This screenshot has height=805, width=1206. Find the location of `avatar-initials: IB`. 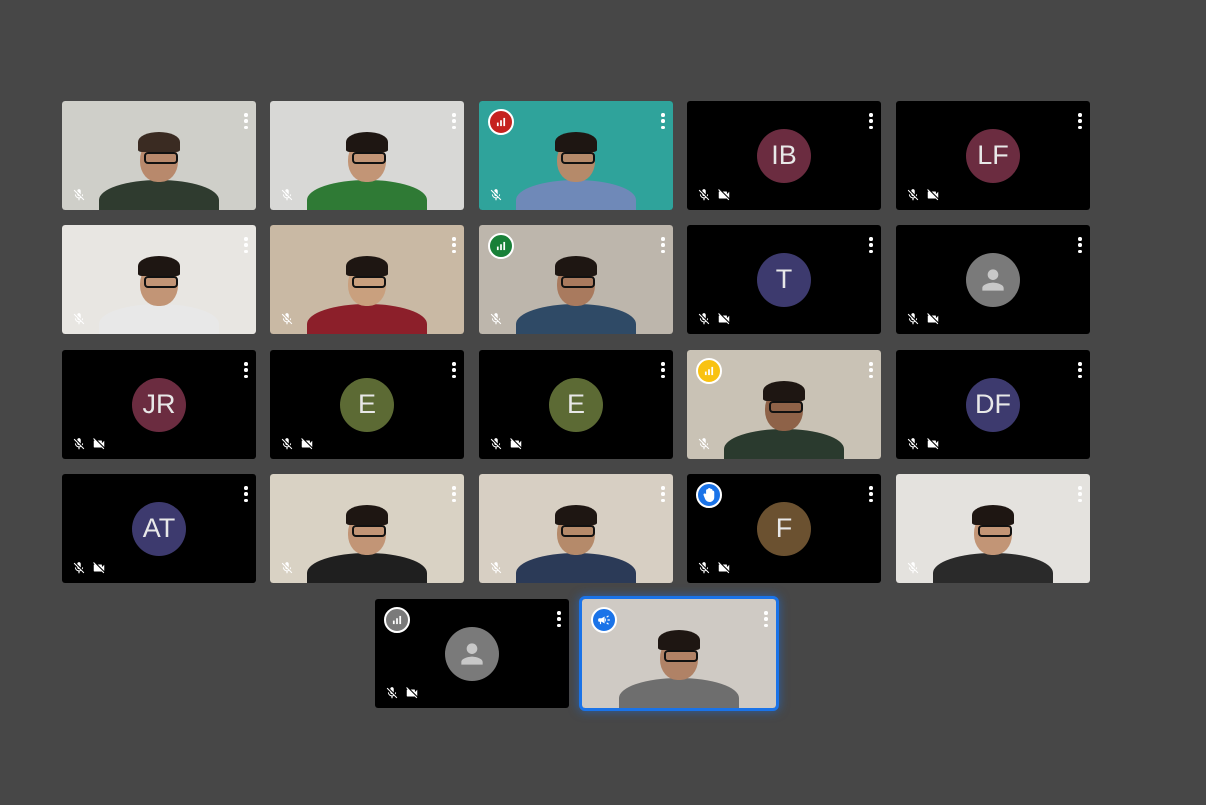

avatar-initials: IB is located at coordinates (784, 155).